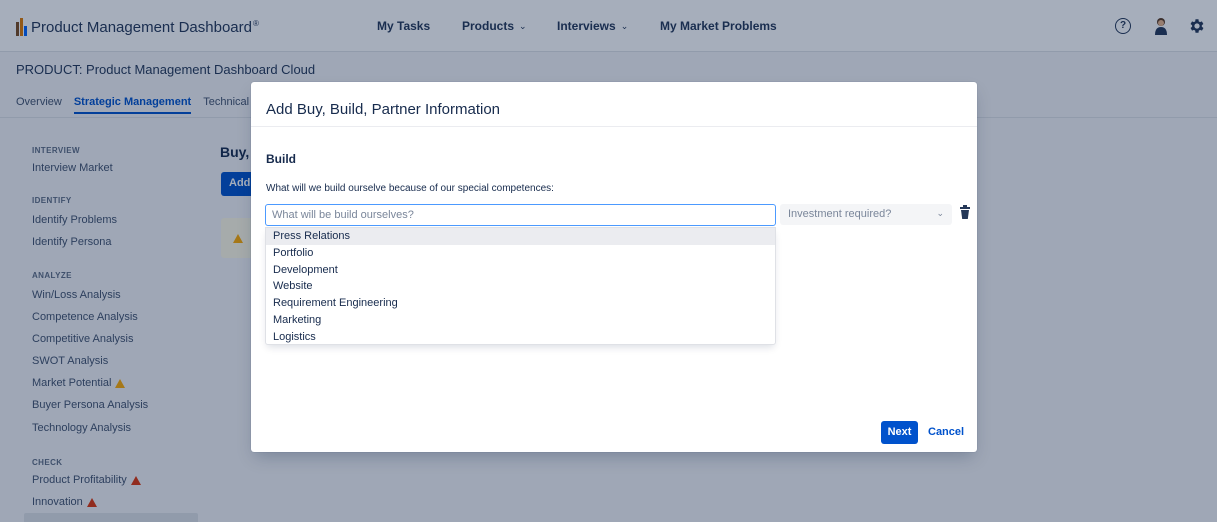 The width and height of the screenshot is (1217, 522). I want to click on dropdown-option: Requirement Engineering, so click(520, 303).